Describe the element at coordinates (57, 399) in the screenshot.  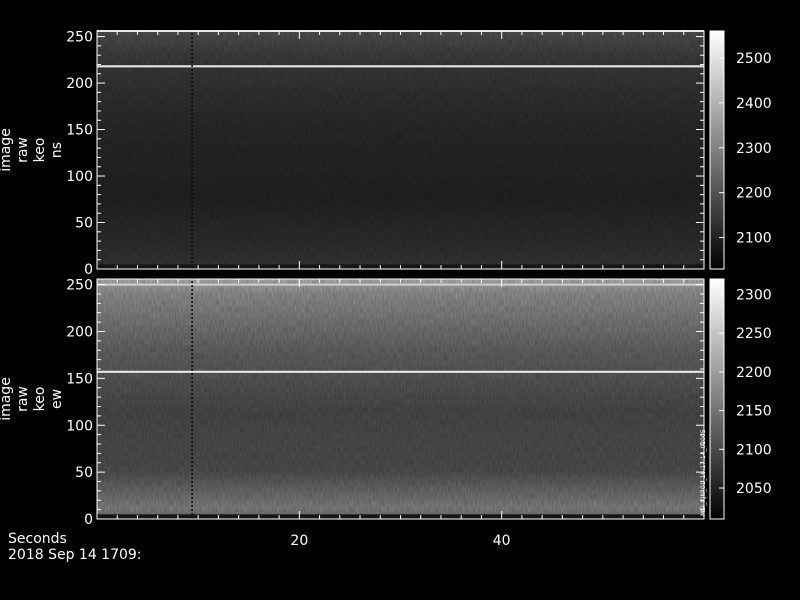
I see `y-axis-label-word: ew` at that location.